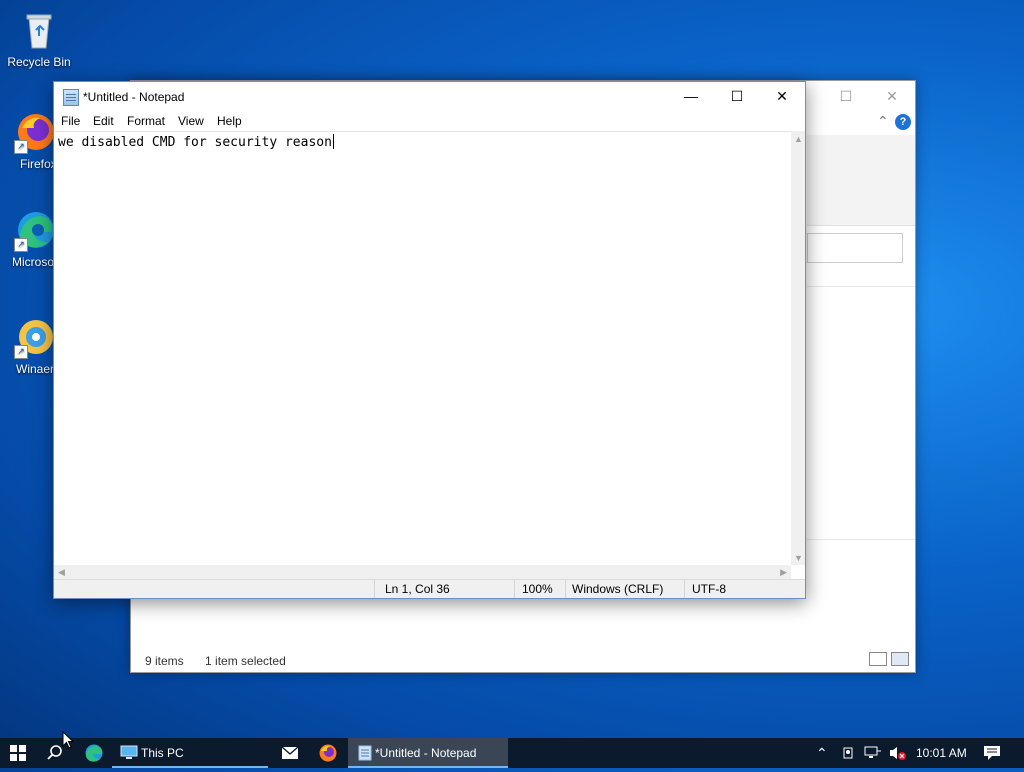 The width and height of the screenshot is (1024, 772). Describe the element at coordinates (190, 753) in the screenshot. I see `taskbar-this-pc: This PC` at that location.